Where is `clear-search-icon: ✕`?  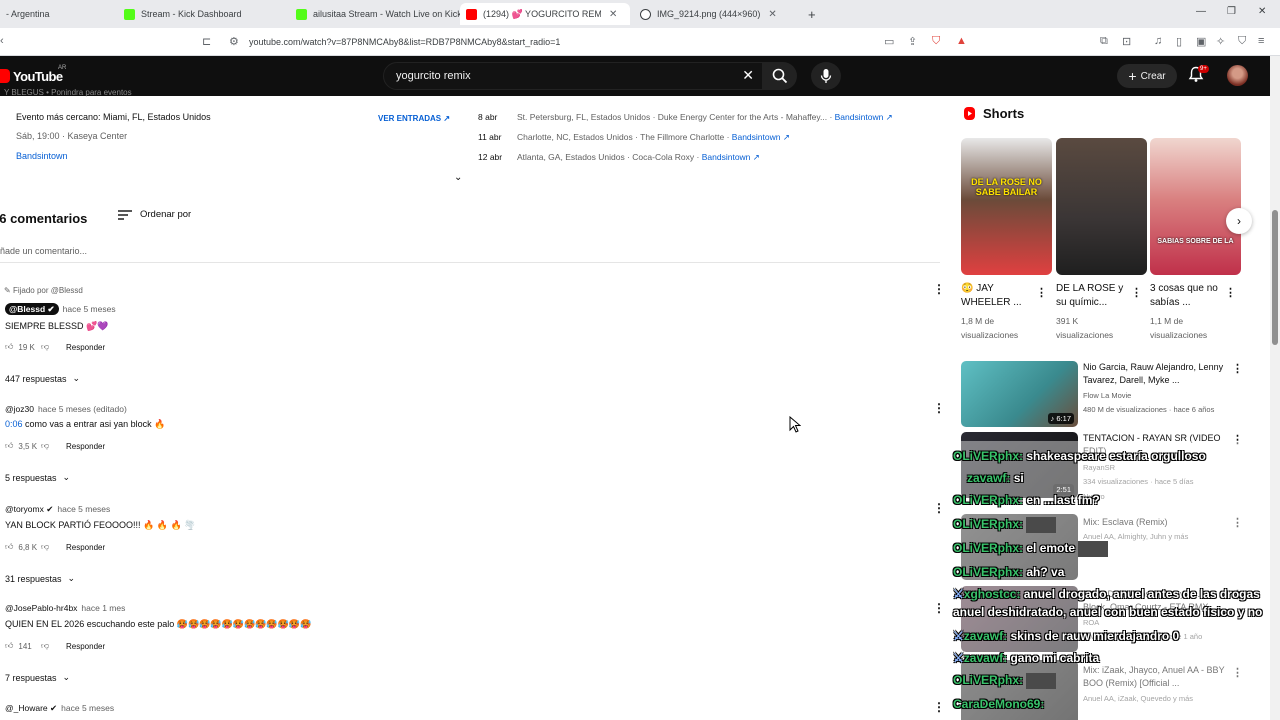
clear-search-icon: ✕ is located at coordinates (748, 75).